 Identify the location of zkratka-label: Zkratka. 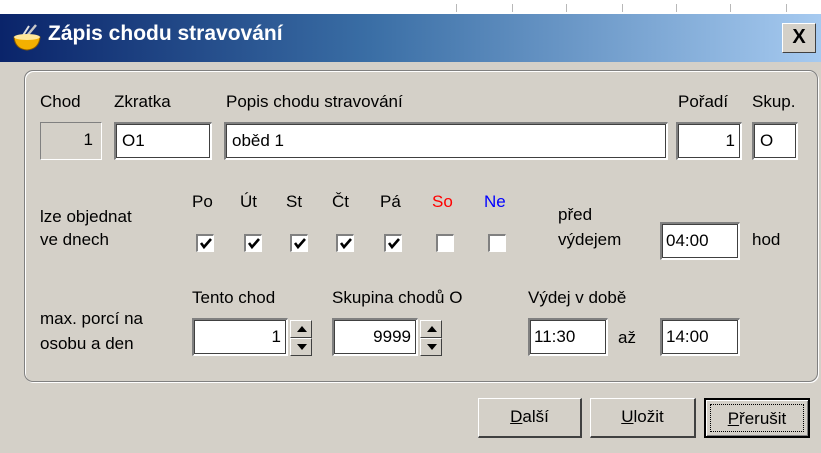
(142, 101).